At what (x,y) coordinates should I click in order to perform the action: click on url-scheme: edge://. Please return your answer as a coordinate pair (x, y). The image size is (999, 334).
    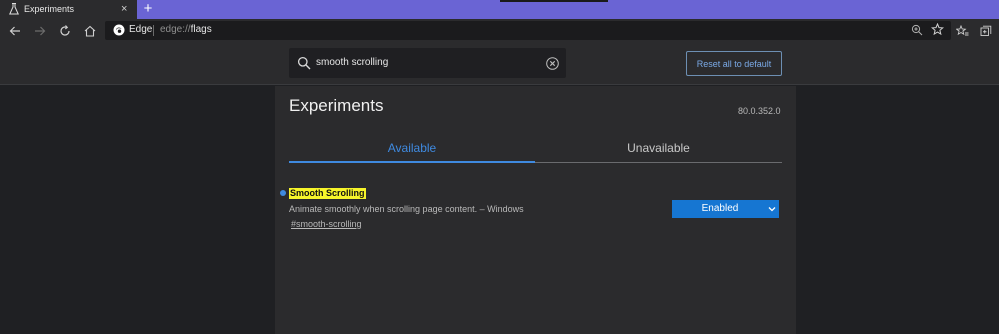
    Looking at the image, I should click on (175, 29).